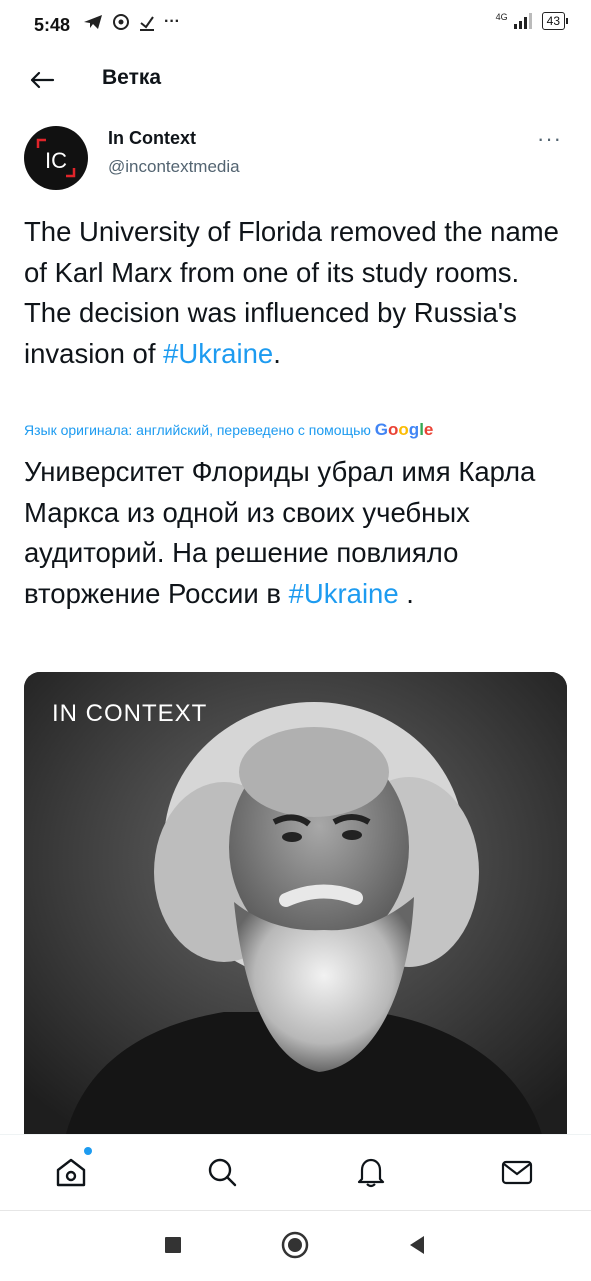 This screenshot has height=1281, width=591. What do you see at coordinates (42, 80) in the screenshot?
I see `back-arrow-icon` at bounding box center [42, 80].